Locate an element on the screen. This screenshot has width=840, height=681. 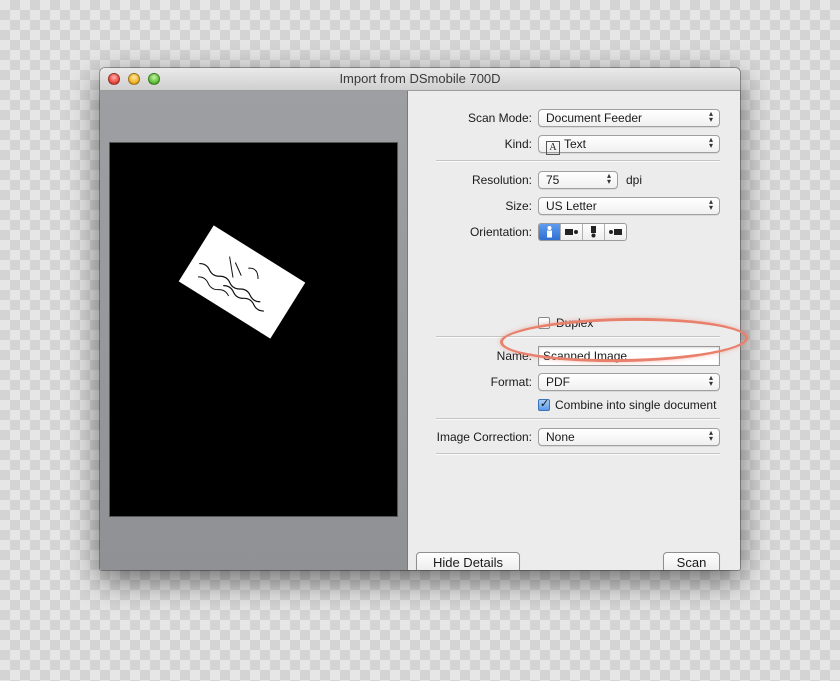
card-scribble-icon is located at coordinates (230, 284).